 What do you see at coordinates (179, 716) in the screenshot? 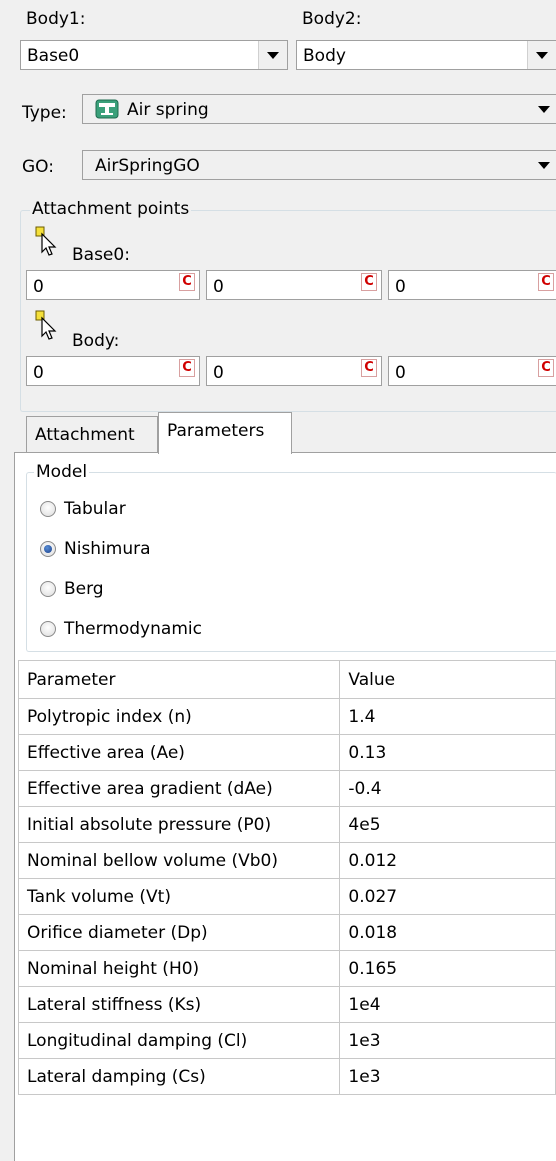
I see `parameter-name: Polytropic index (n)` at bounding box center [179, 716].